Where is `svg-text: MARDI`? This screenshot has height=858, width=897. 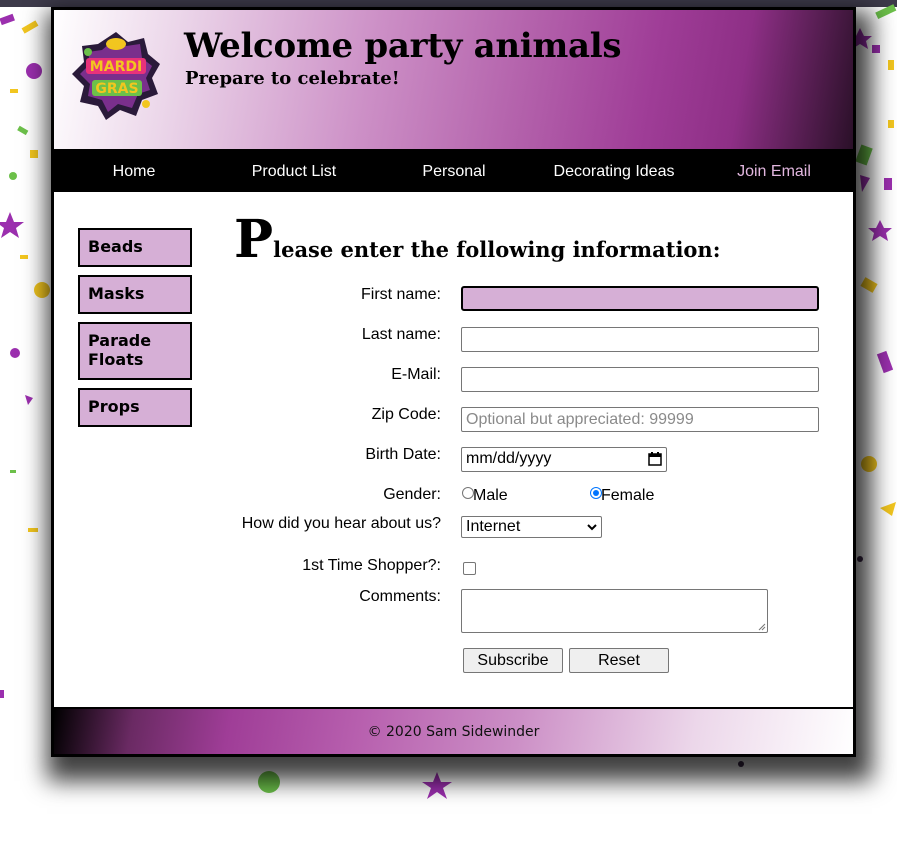 svg-text: MARDI is located at coordinates (116, 67).